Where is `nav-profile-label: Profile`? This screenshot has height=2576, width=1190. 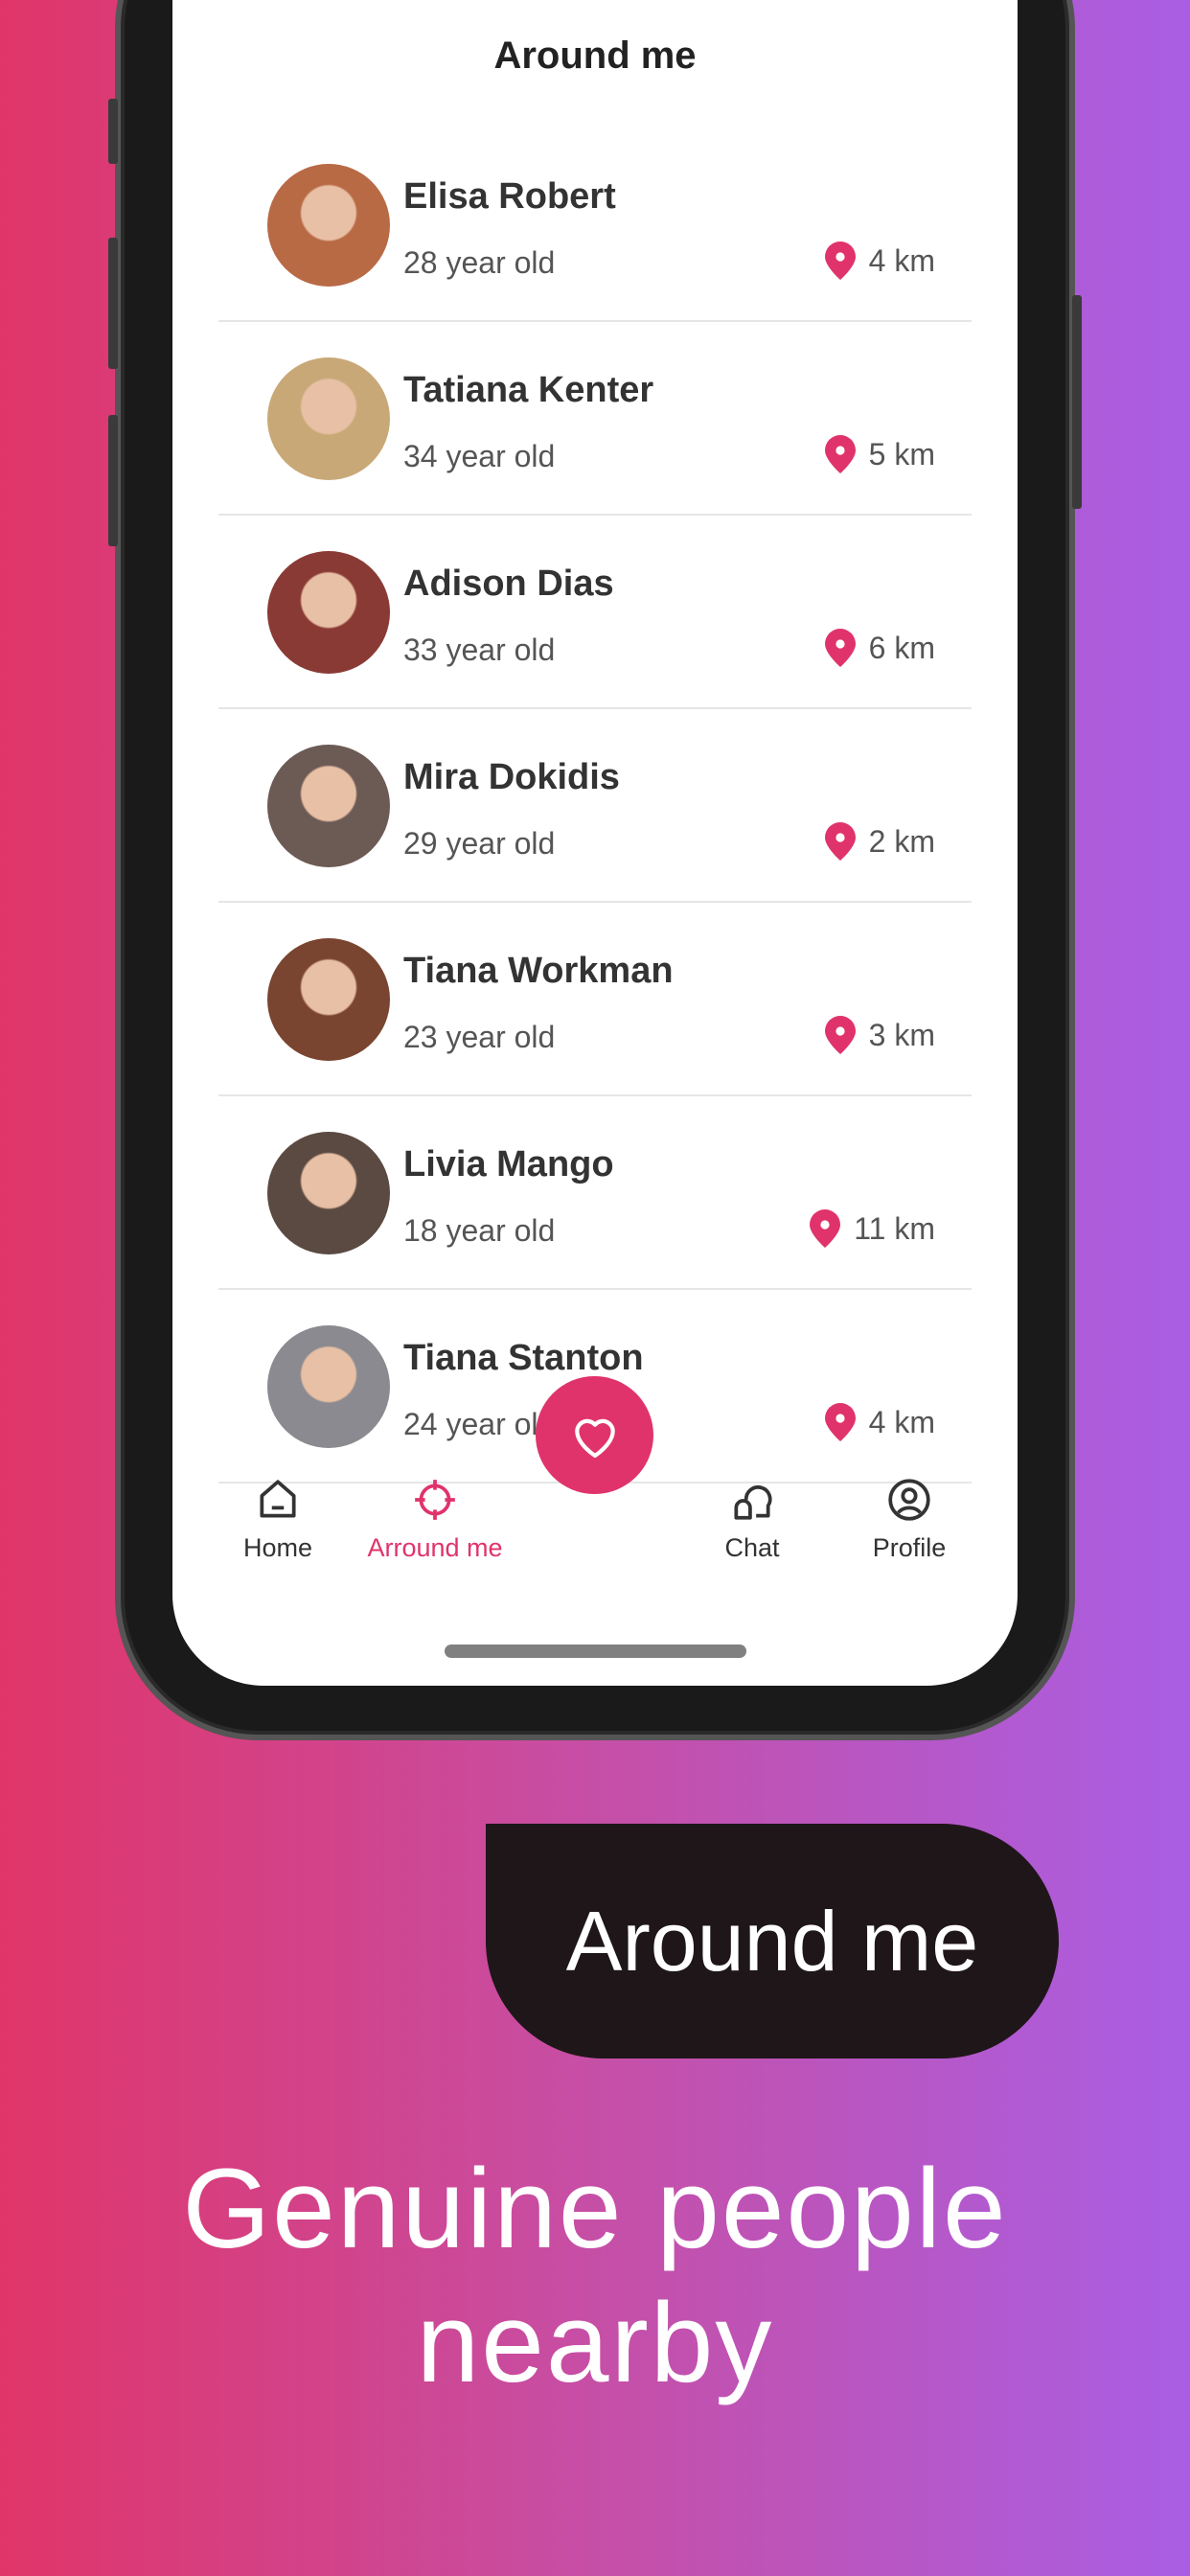
nav-profile-label: Profile is located at coordinates (910, 1547).